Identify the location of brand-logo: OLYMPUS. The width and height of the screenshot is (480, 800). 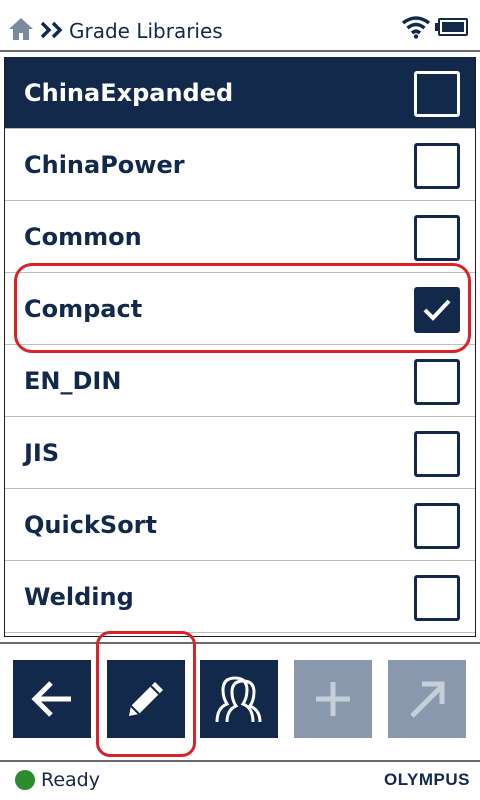
(426, 779).